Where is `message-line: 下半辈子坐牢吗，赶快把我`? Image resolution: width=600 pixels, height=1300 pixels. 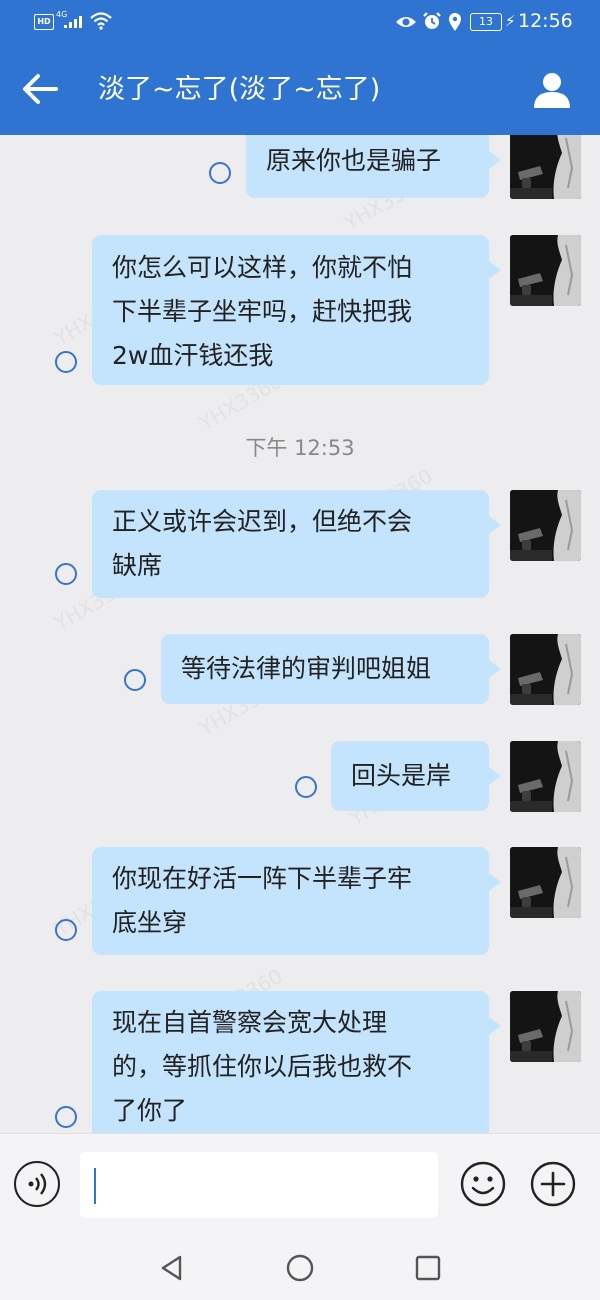 message-line: 下半辈子坐牢吗，赶快把我 is located at coordinates (262, 311).